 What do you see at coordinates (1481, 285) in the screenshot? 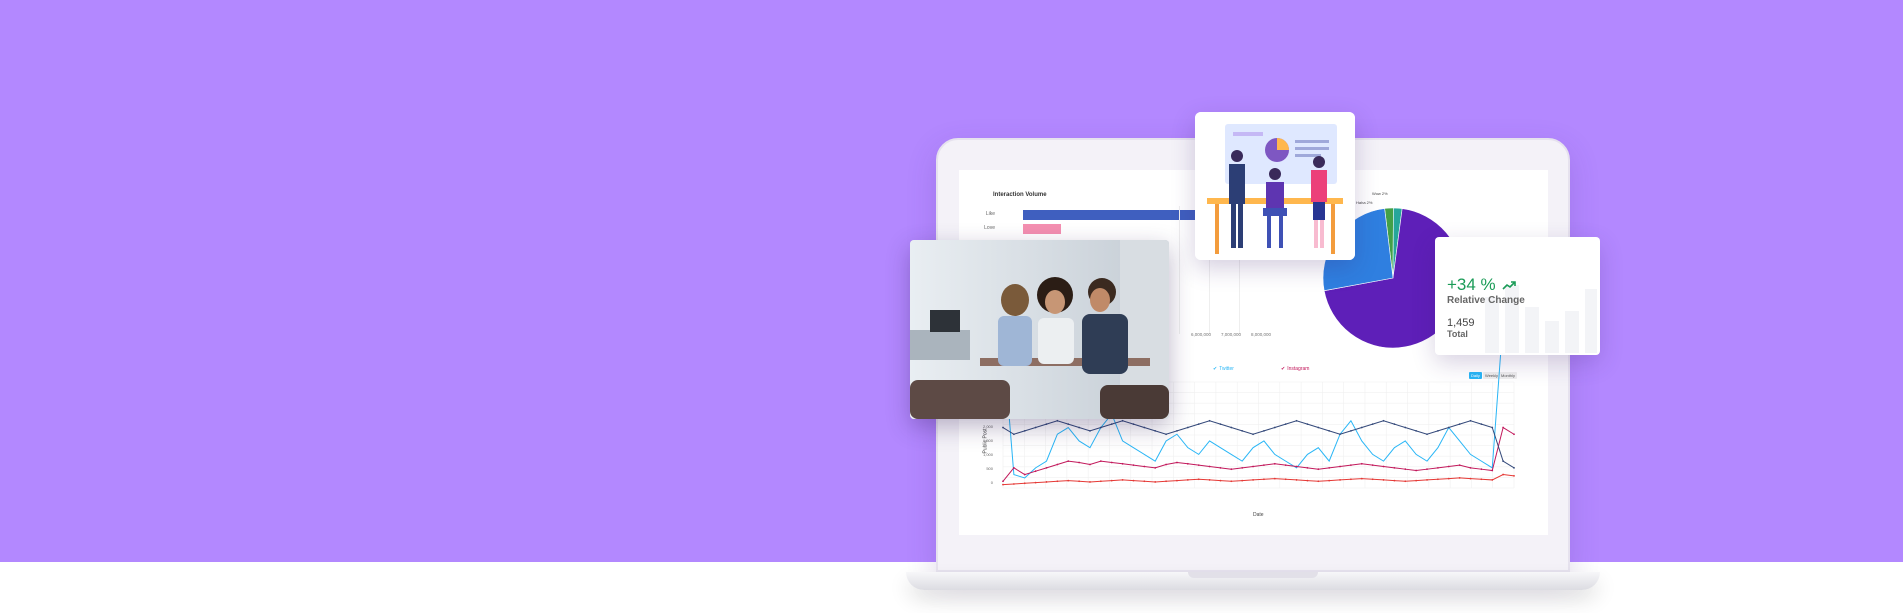
I see `relative-change-value: +34 %` at bounding box center [1481, 285].